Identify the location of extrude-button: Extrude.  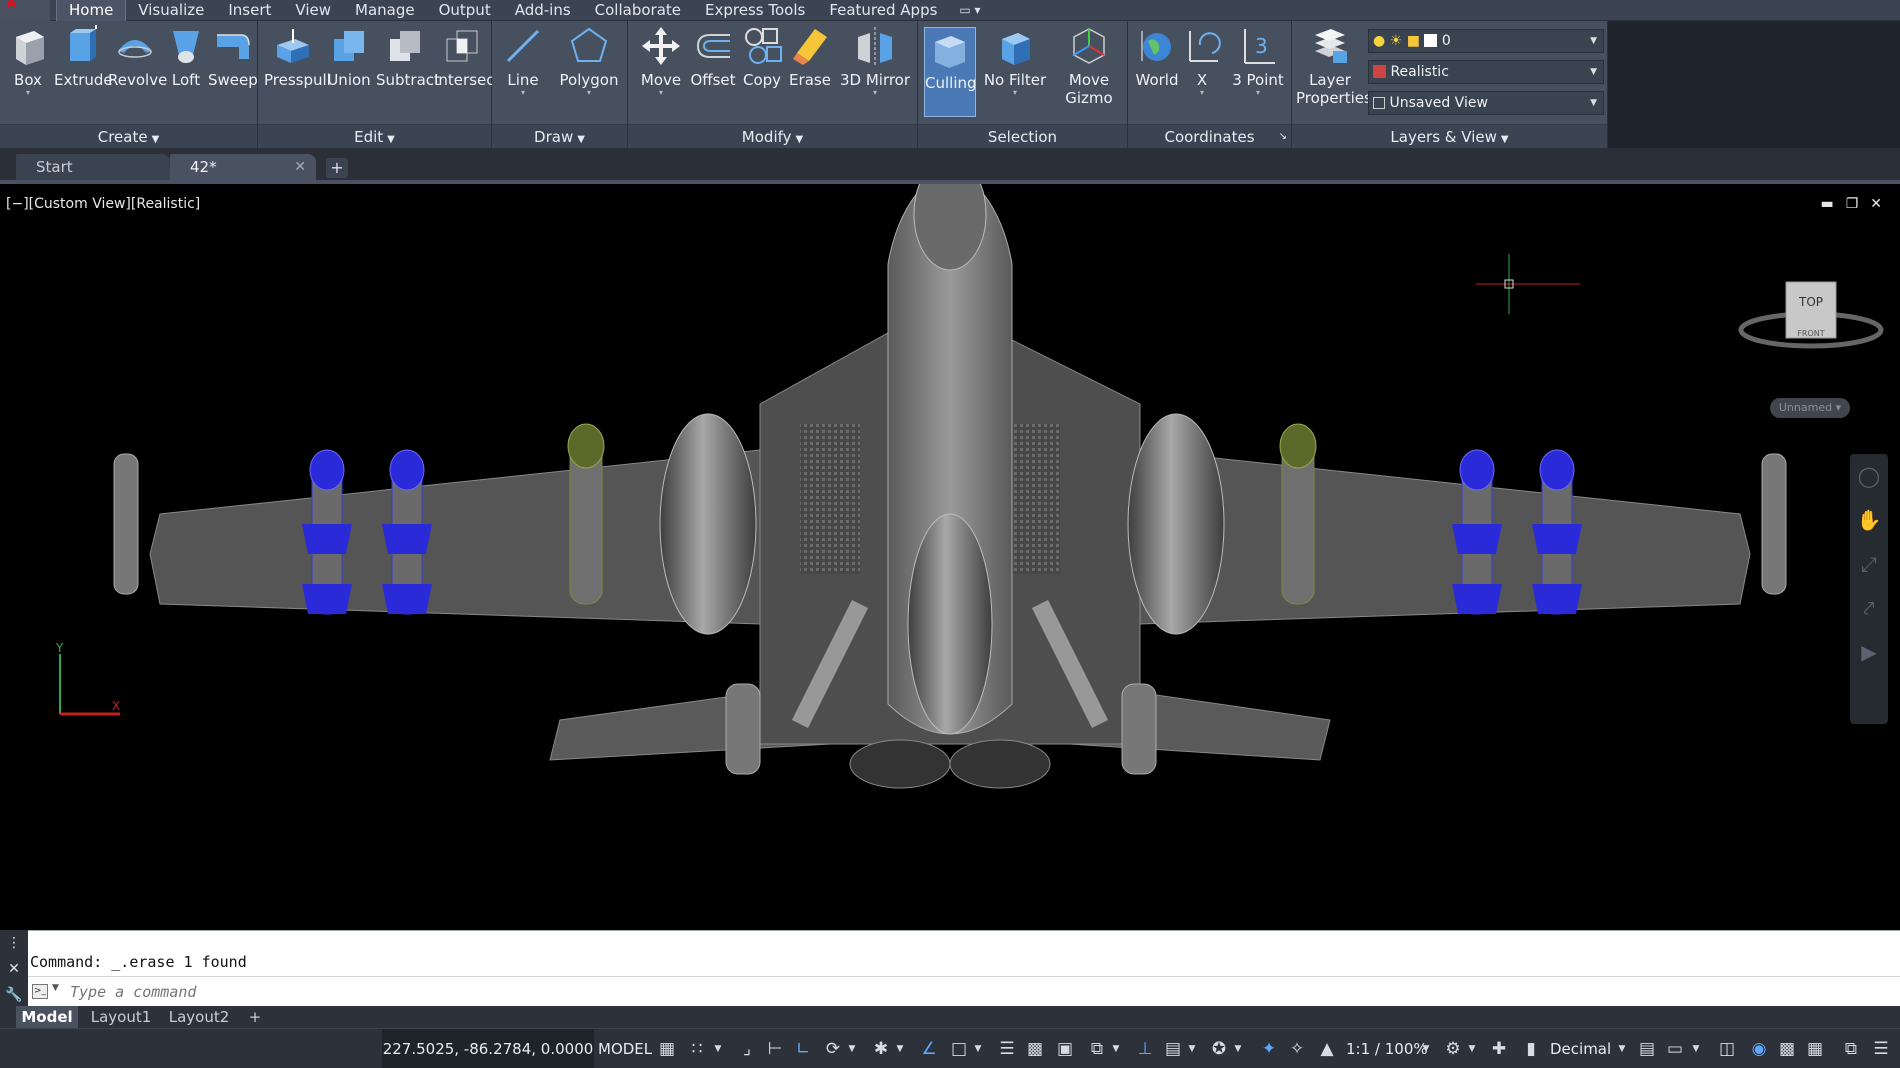
(83, 57).